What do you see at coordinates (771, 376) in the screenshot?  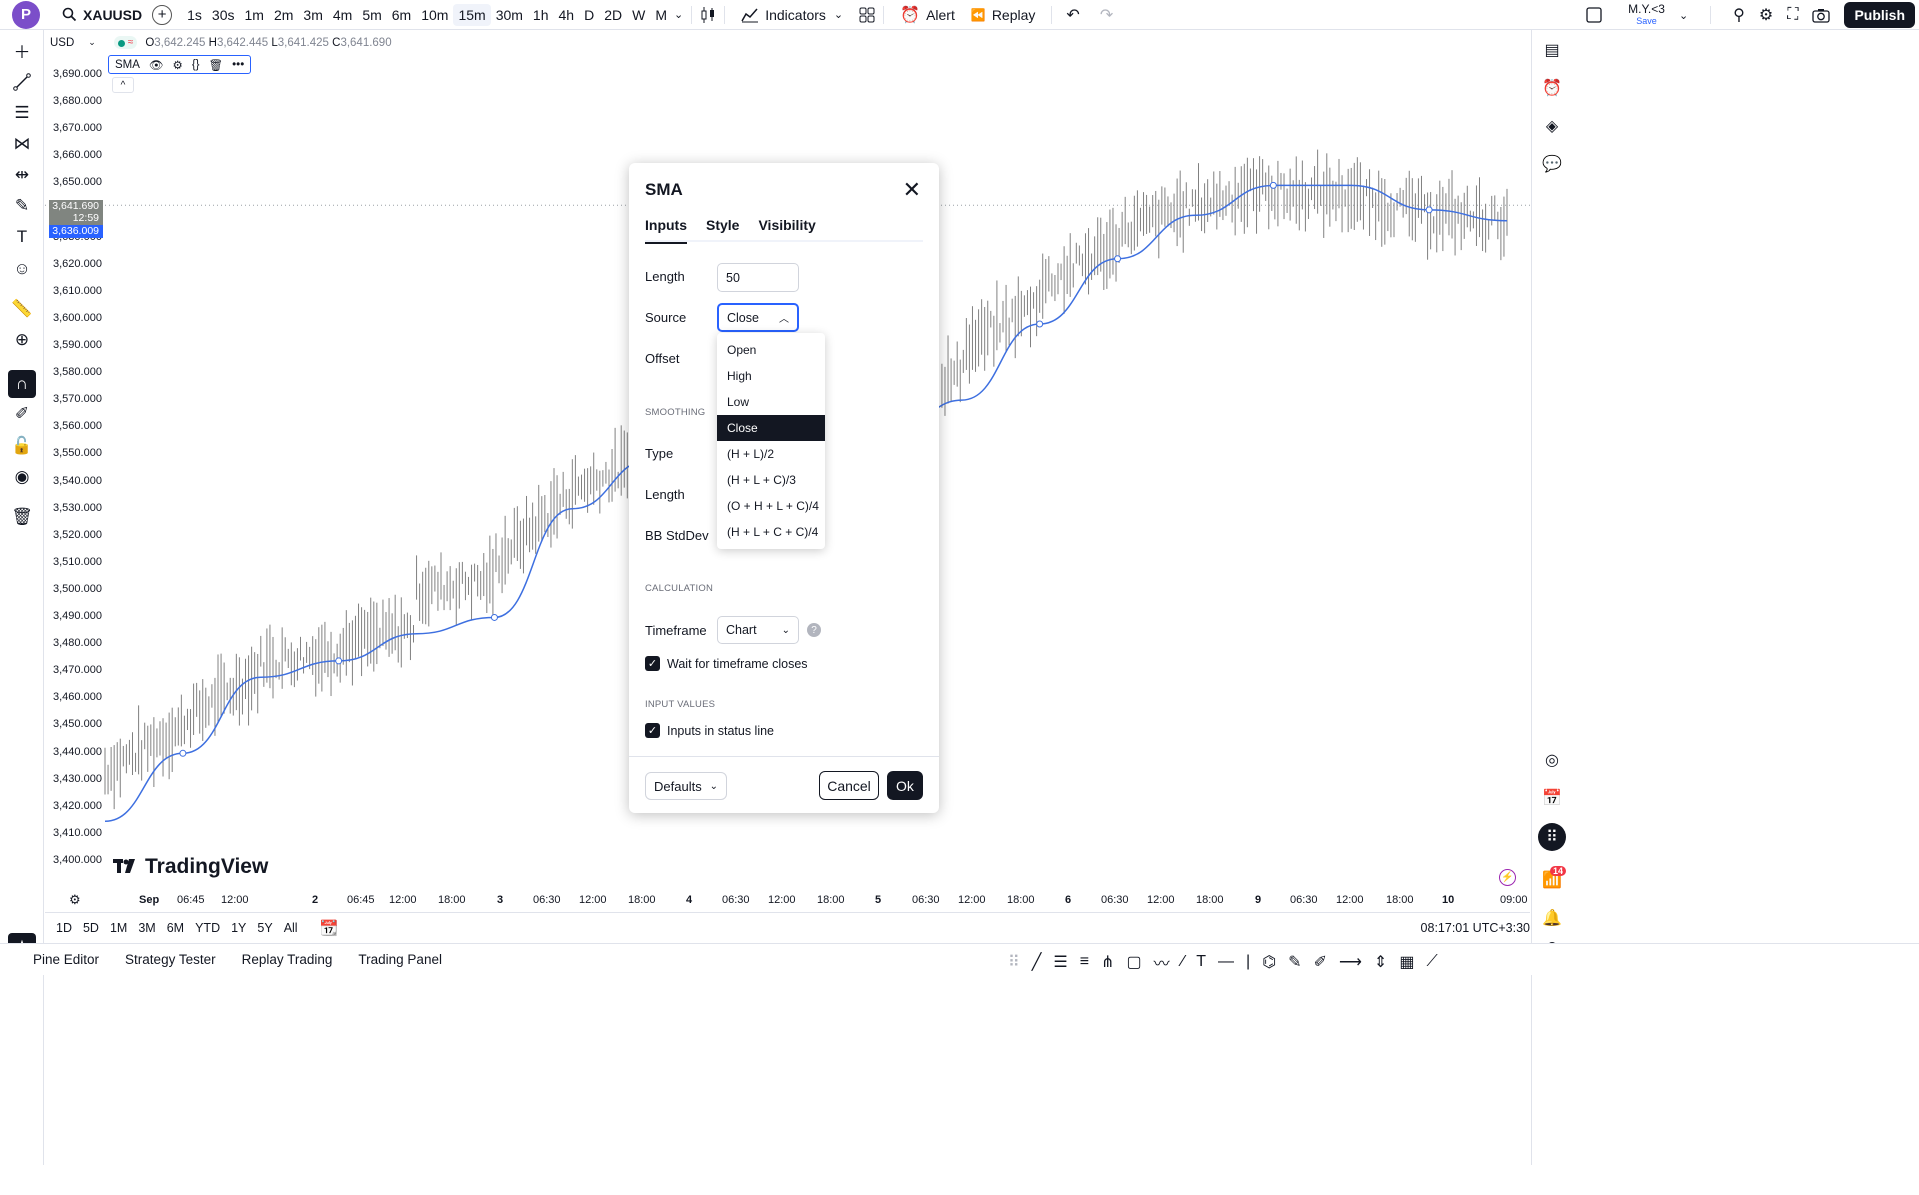 I see `source-option: High` at bounding box center [771, 376].